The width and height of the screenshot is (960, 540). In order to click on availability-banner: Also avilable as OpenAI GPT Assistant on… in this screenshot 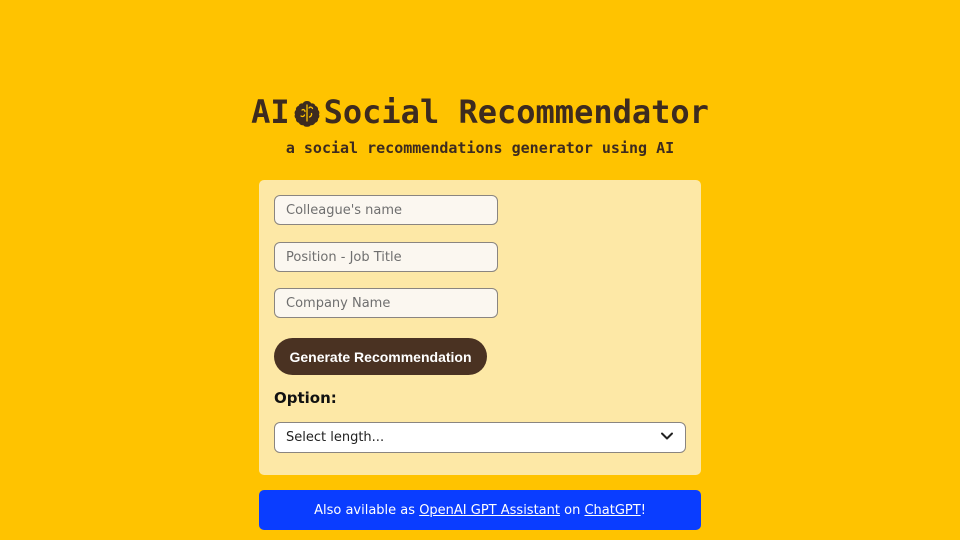, I will do `click(480, 510)`.